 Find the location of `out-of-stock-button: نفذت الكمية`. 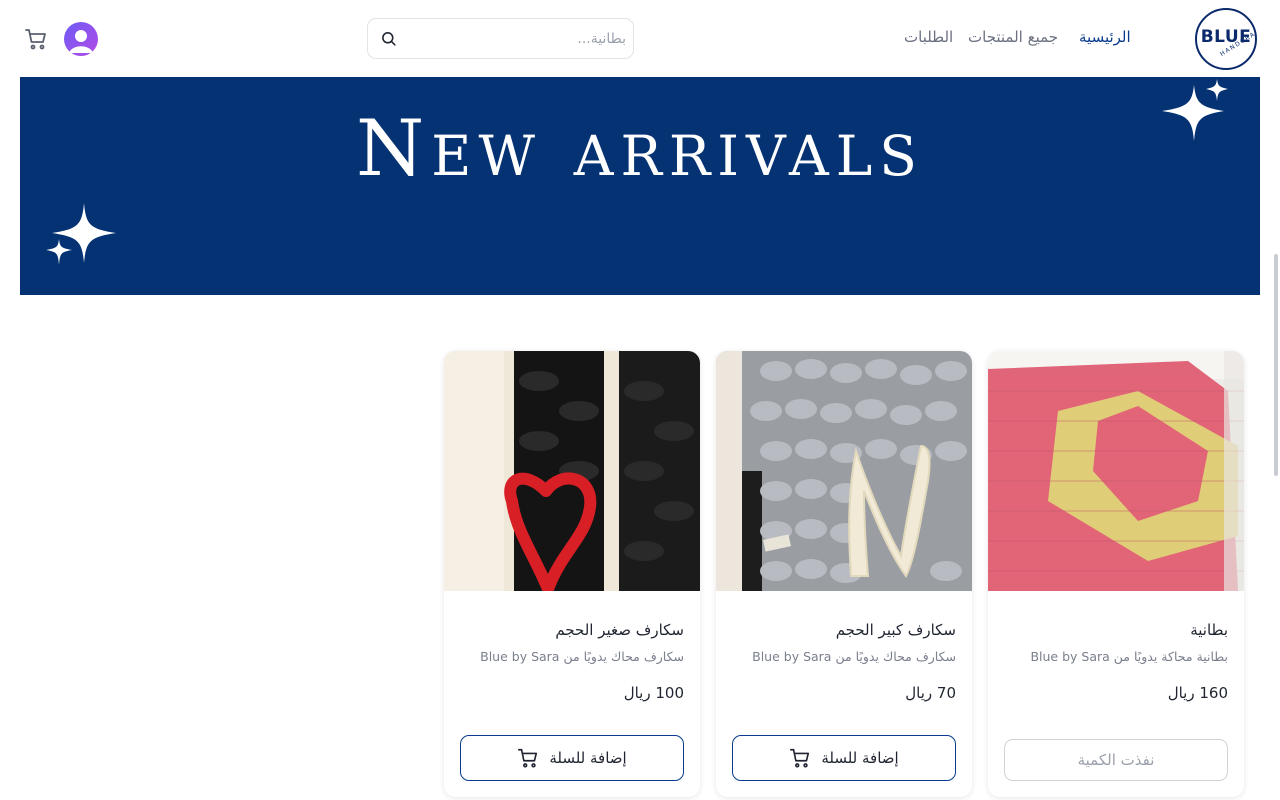

out-of-stock-button: نفذت الكمية is located at coordinates (1116, 760).